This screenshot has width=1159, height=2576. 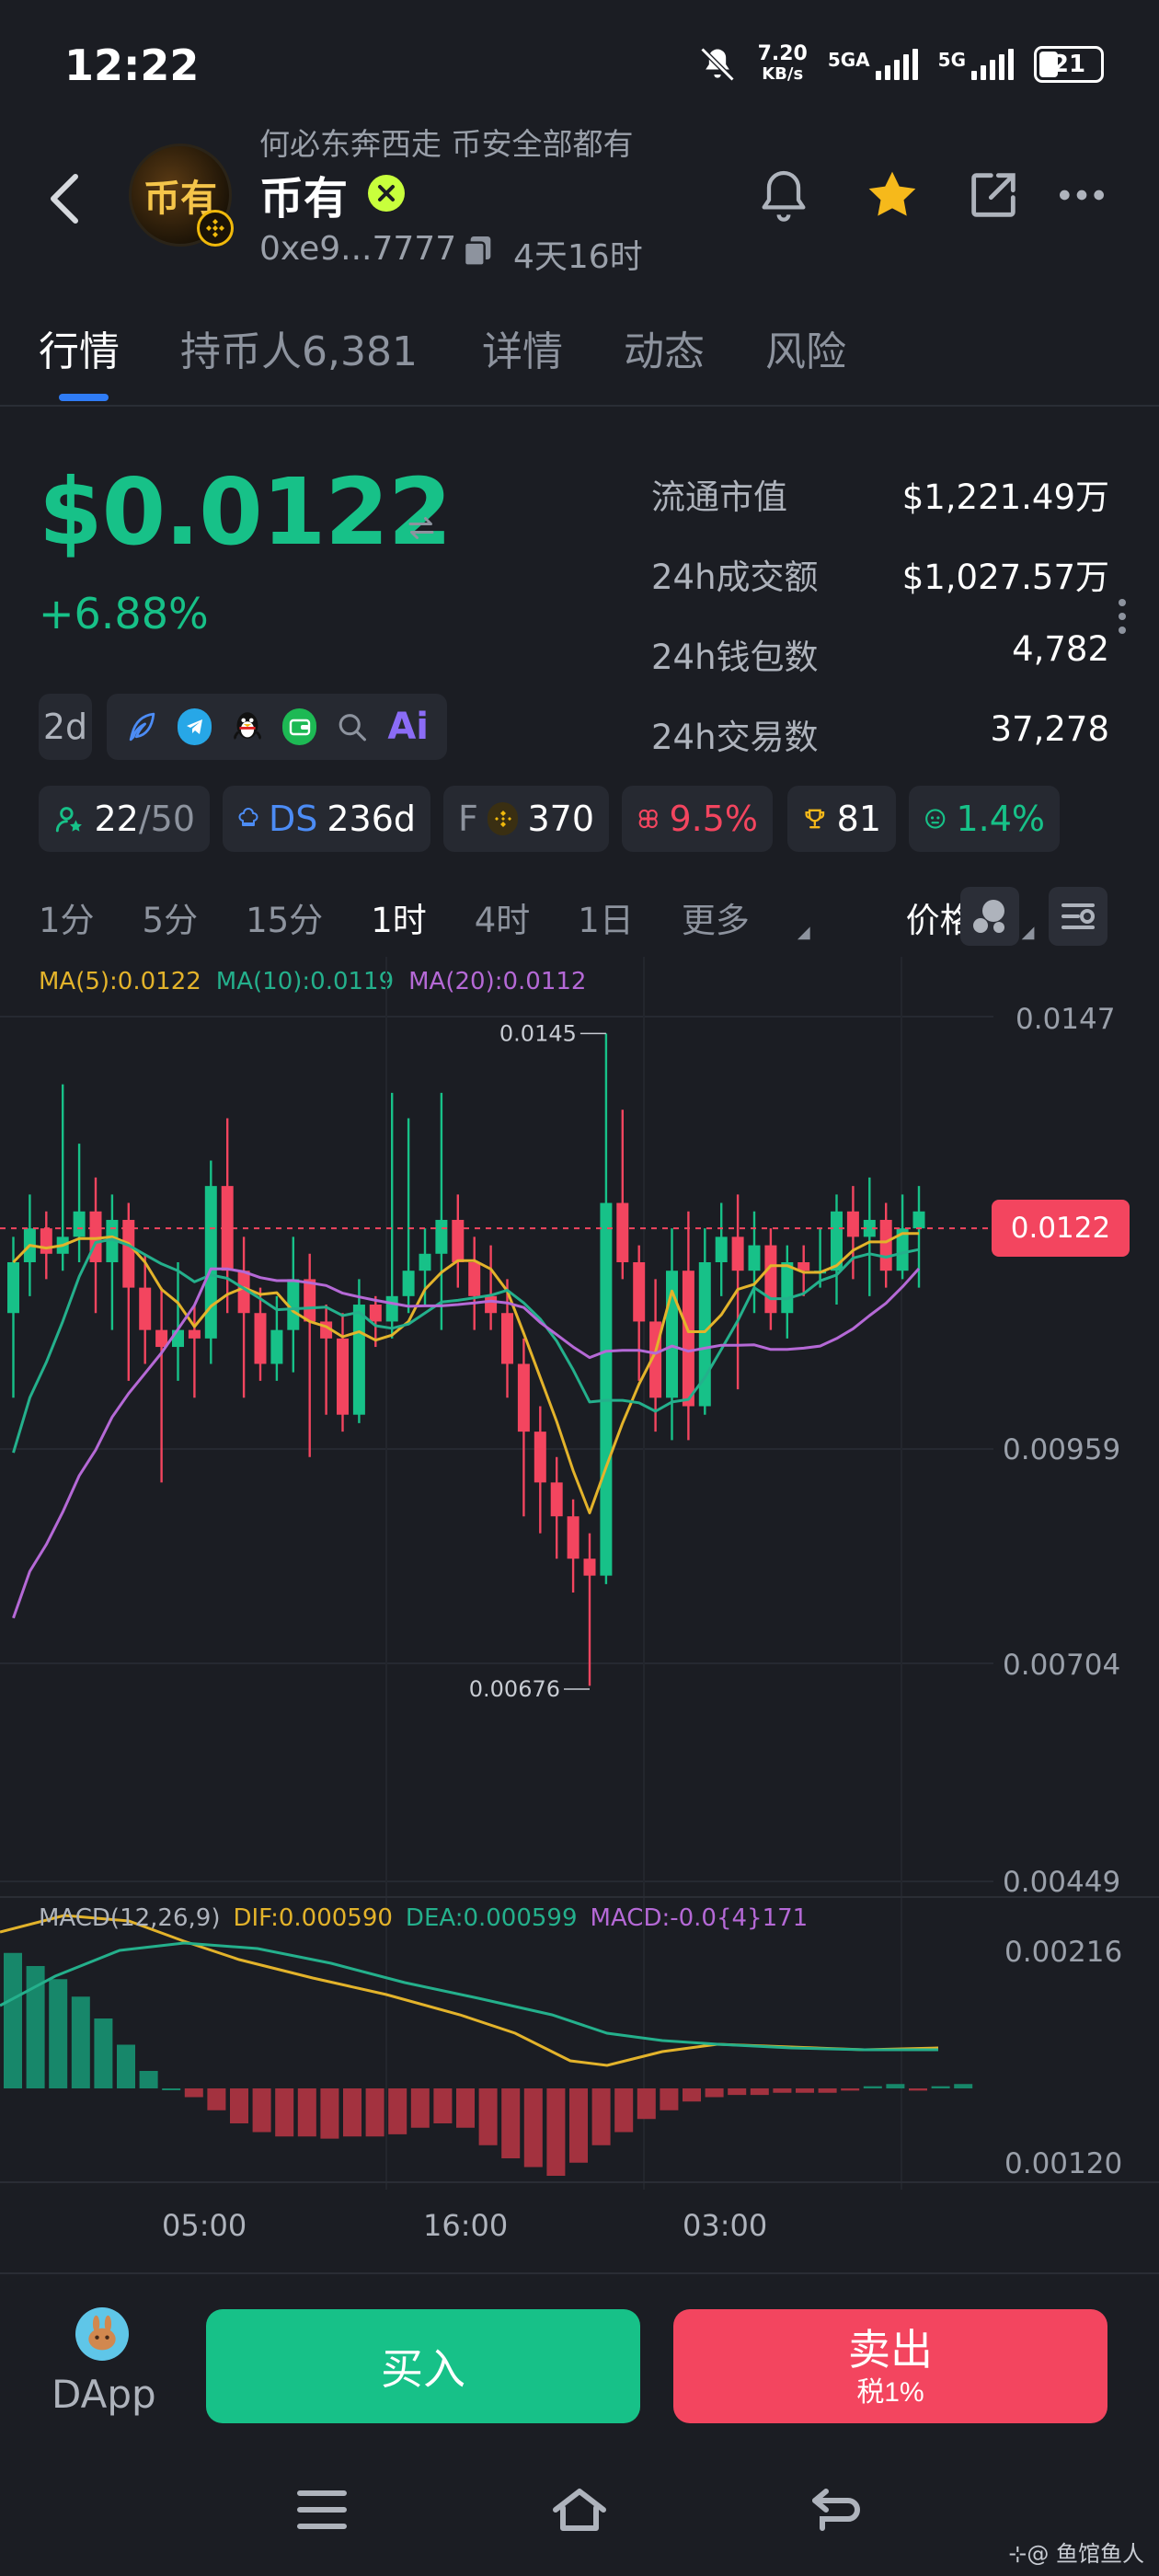 I want to click on qq-penguin-icon, so click(x=247, y=726).